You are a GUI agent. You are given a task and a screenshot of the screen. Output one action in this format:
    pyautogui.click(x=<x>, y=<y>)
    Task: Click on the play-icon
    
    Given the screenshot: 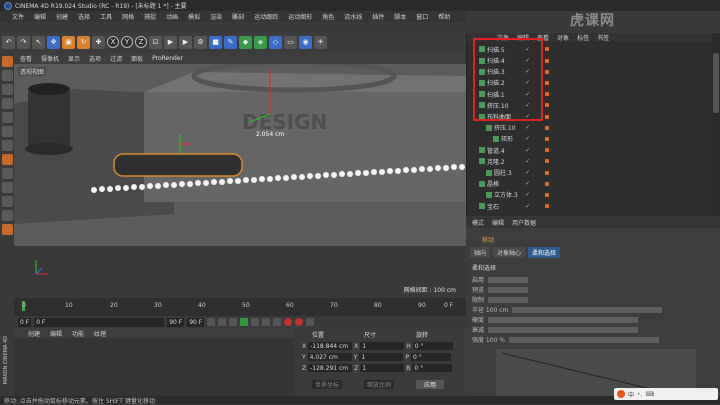 What is the action you would take?
    pyautogui.click(x=244, y=322)
    